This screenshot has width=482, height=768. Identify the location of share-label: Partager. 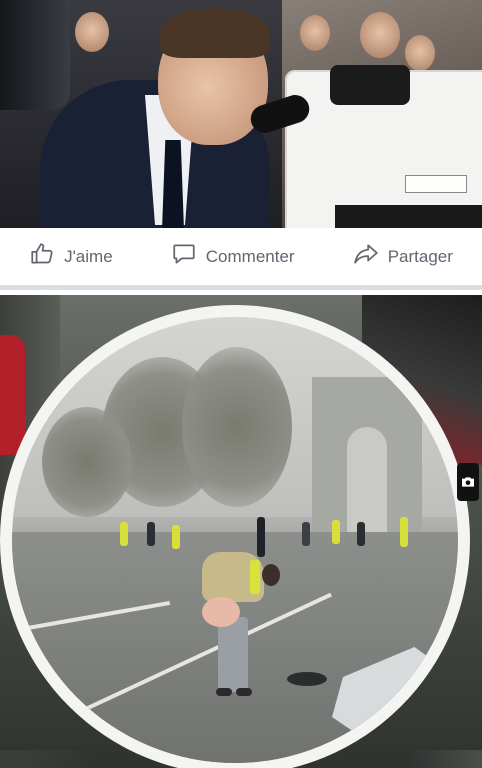
(420, 256).